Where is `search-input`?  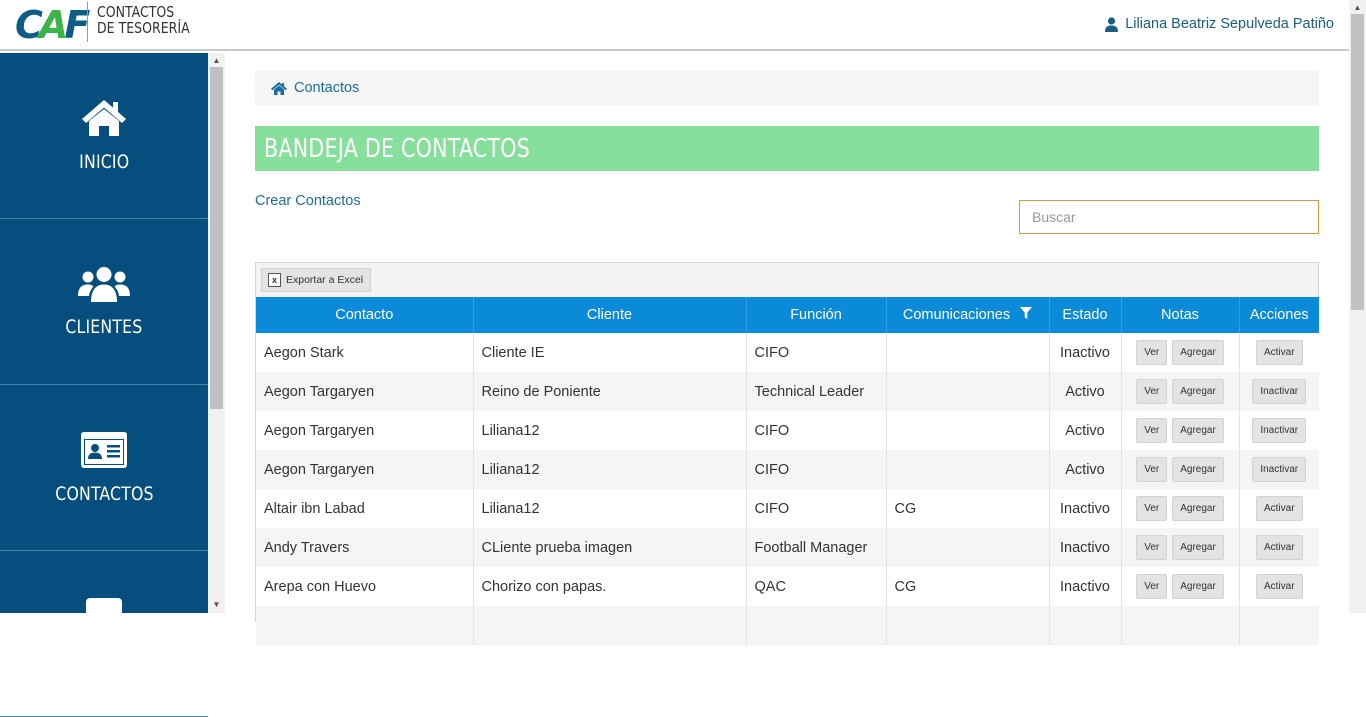 search-input is located at coordinates (1169, 217).